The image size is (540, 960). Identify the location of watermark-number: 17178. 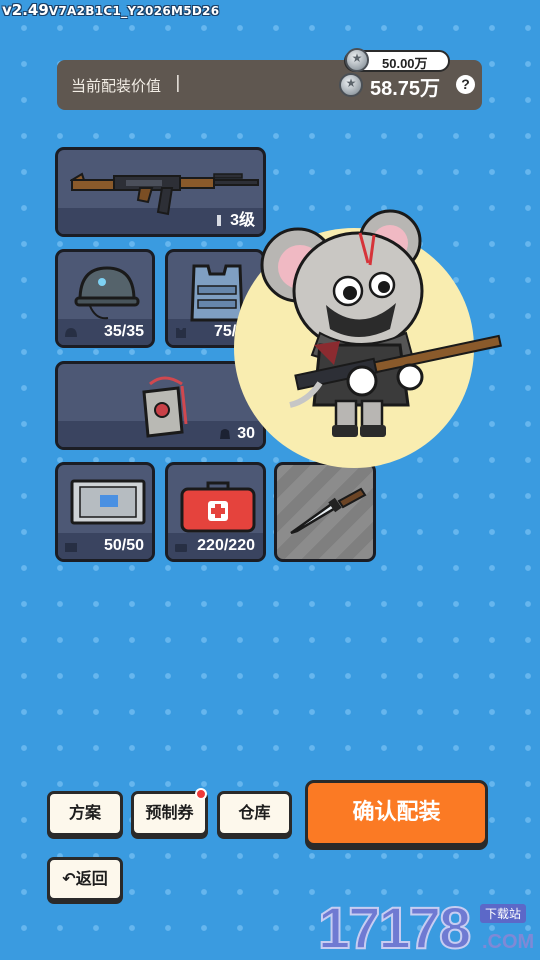
(394, 927).